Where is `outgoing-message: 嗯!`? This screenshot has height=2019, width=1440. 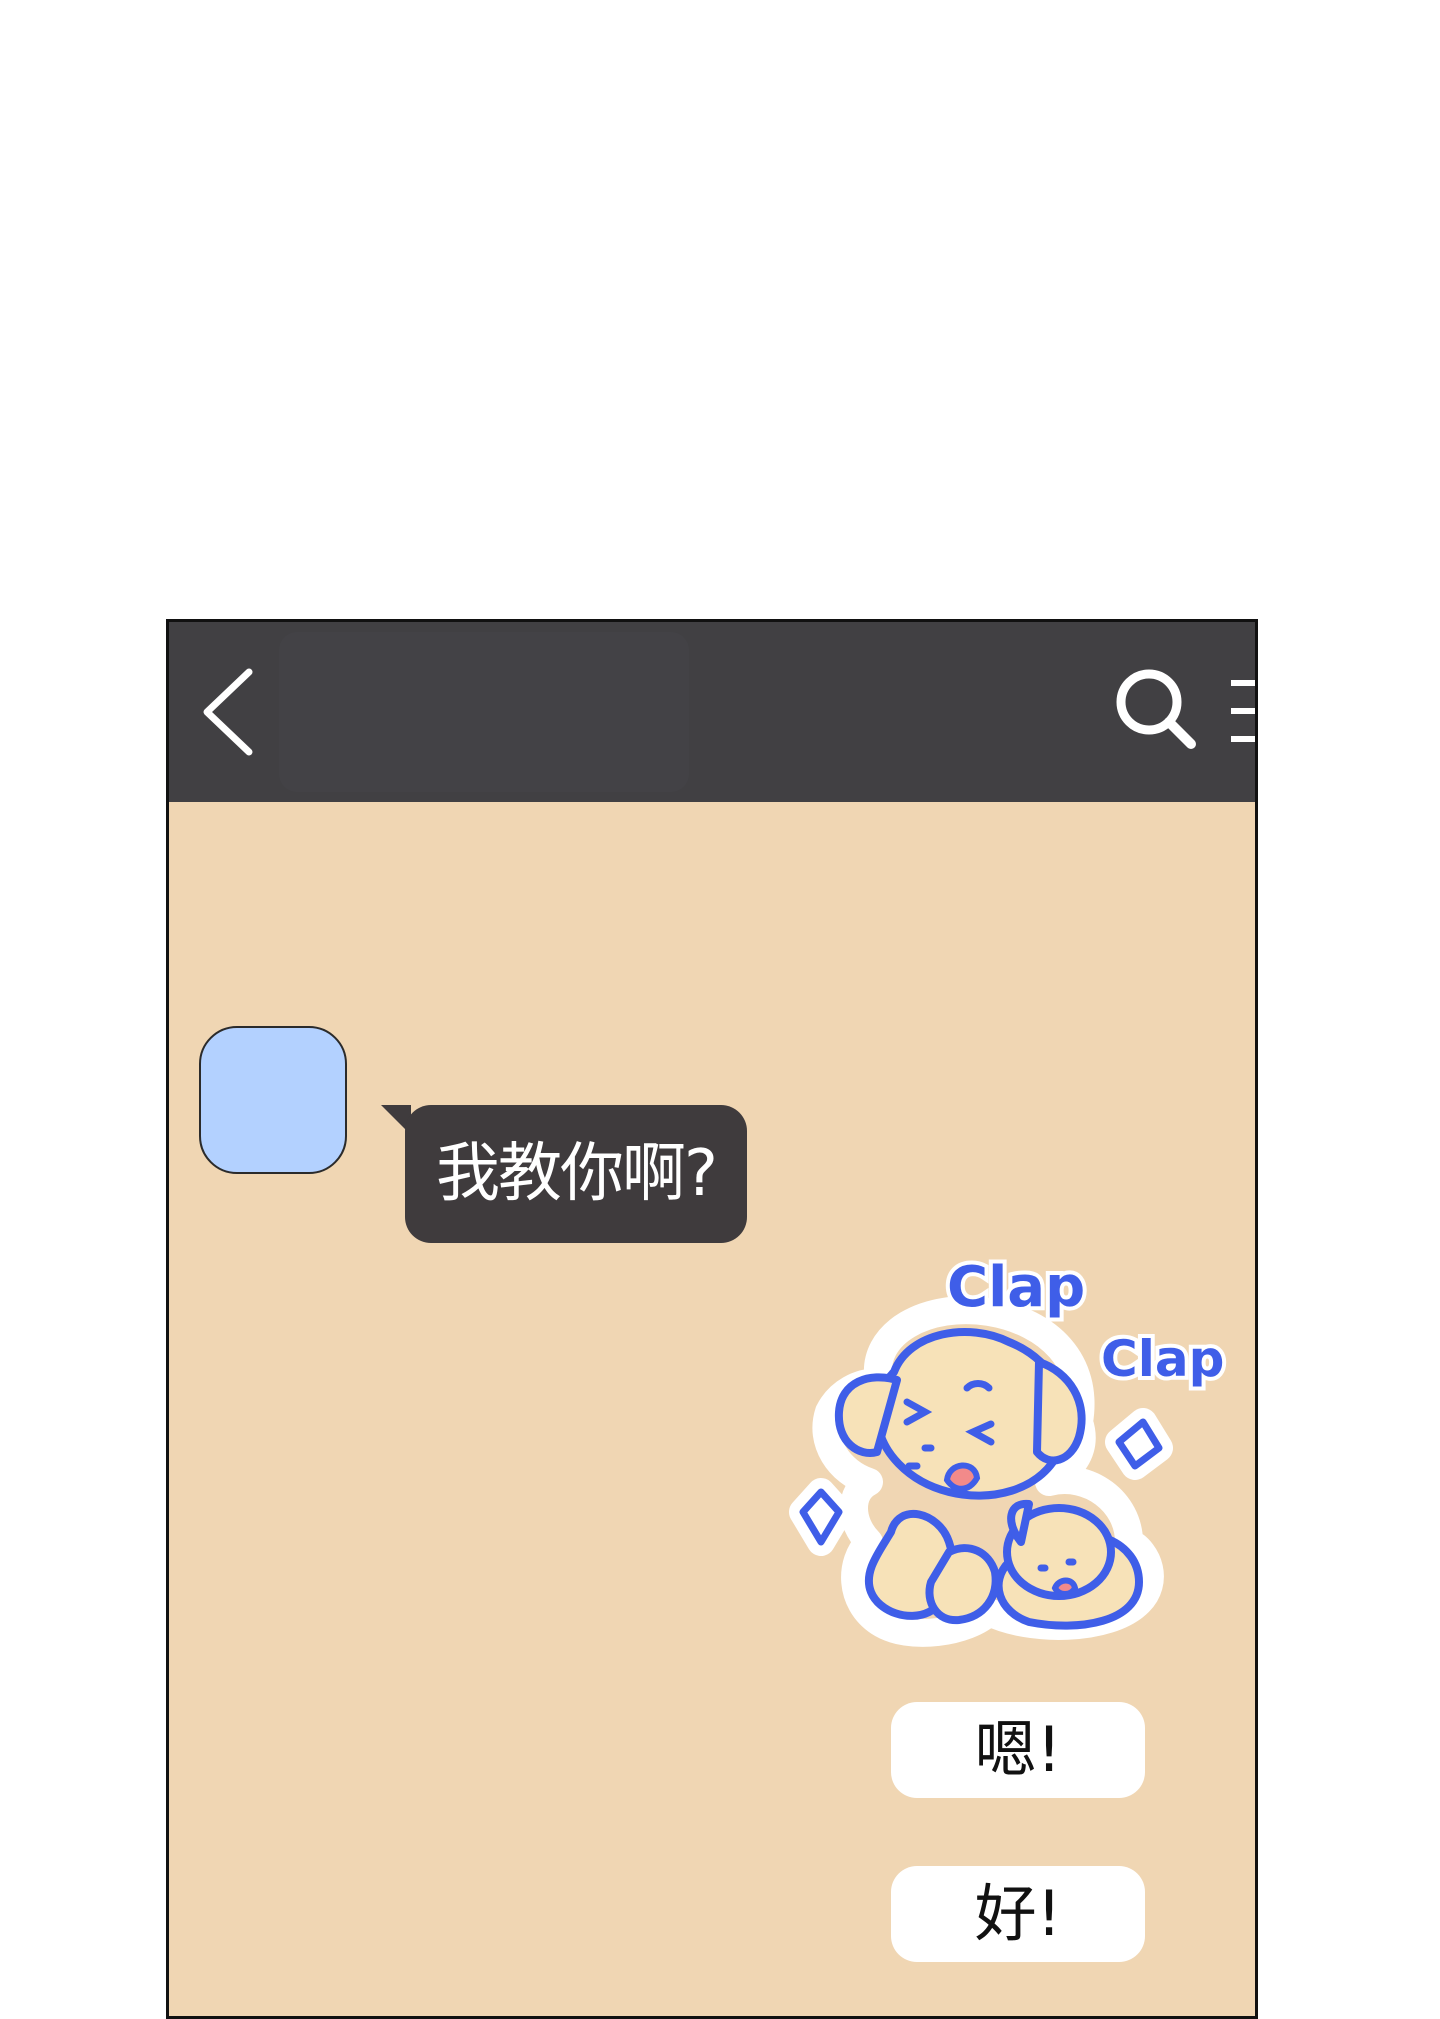 outgoing-message: 嗯! is located at coordinates (1018, 1750).